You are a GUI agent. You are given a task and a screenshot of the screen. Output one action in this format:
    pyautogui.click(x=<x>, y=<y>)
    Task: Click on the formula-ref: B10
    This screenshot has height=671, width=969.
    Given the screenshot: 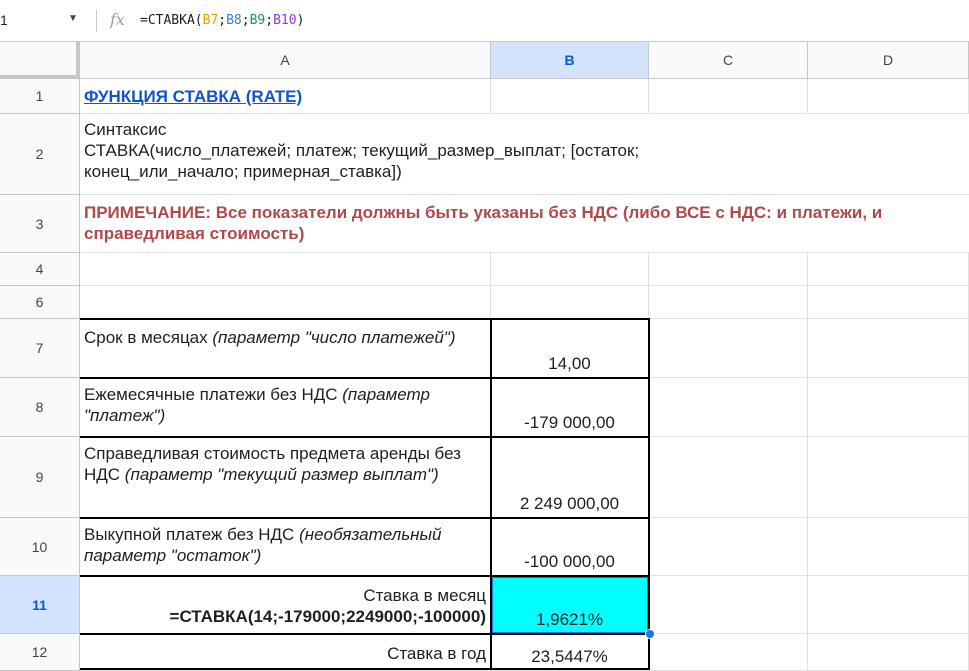 What is the action you would take?
    pyautogui.click(x=285, y=20)
    